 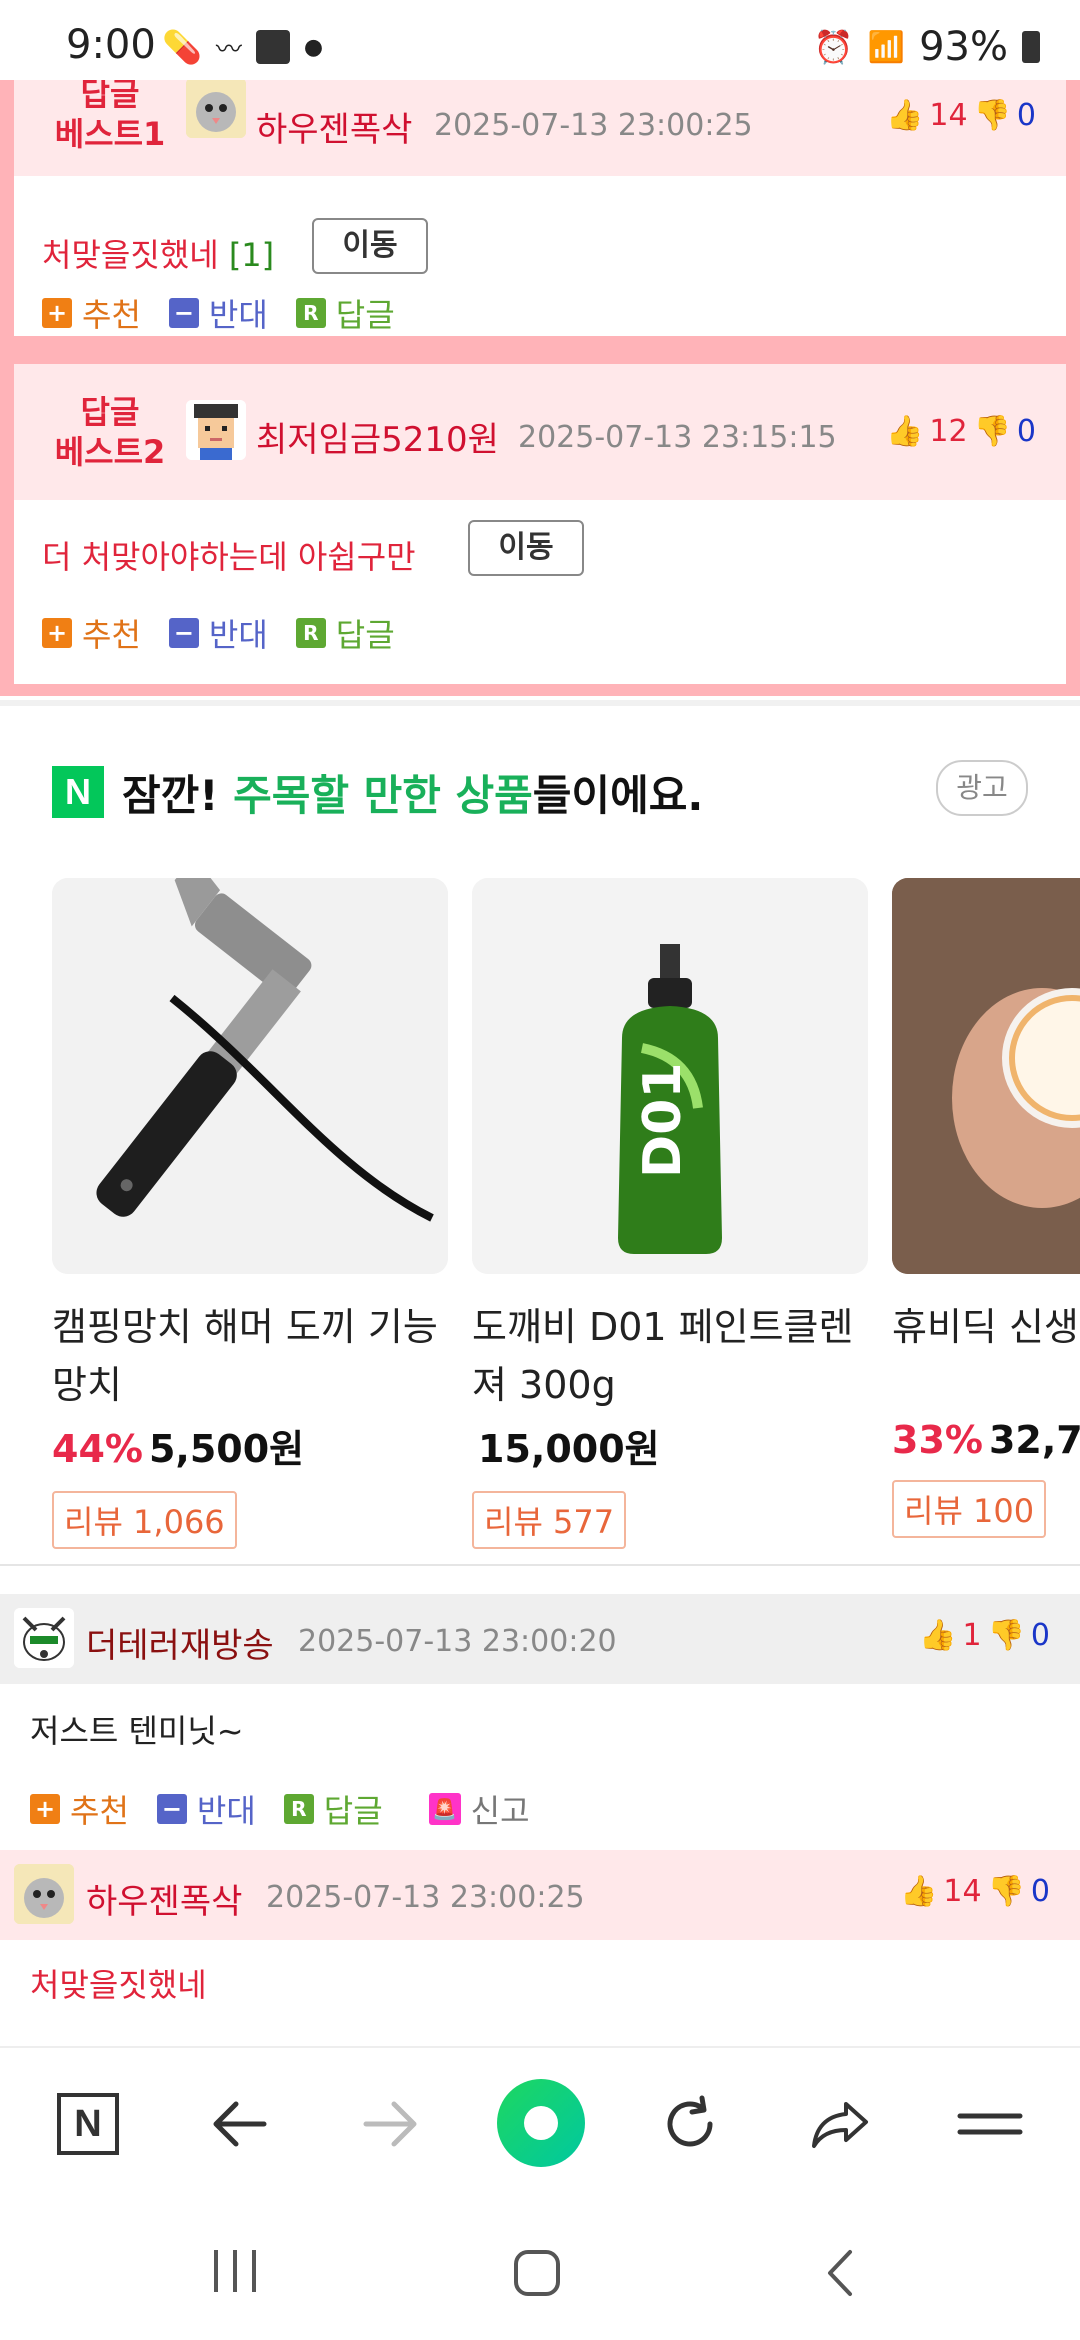 I want to click on plus-icon: +, so click(x=57, y=633).